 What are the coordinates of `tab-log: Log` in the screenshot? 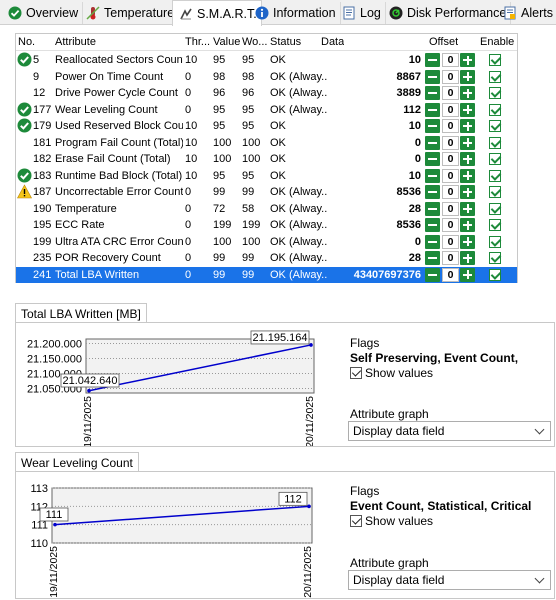 It's located at (361, 13).